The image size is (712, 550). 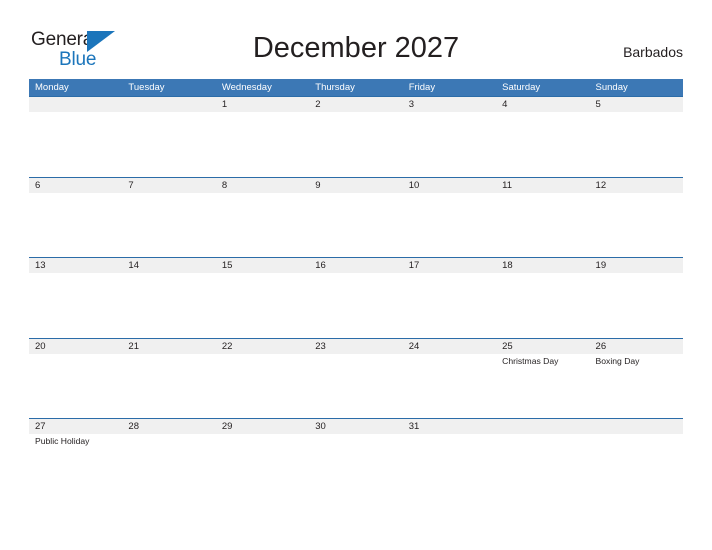 What do you see at coordinates (262, 265) in the screenshot?
I see `day-cell: 15` at bounding box center [262, 265].